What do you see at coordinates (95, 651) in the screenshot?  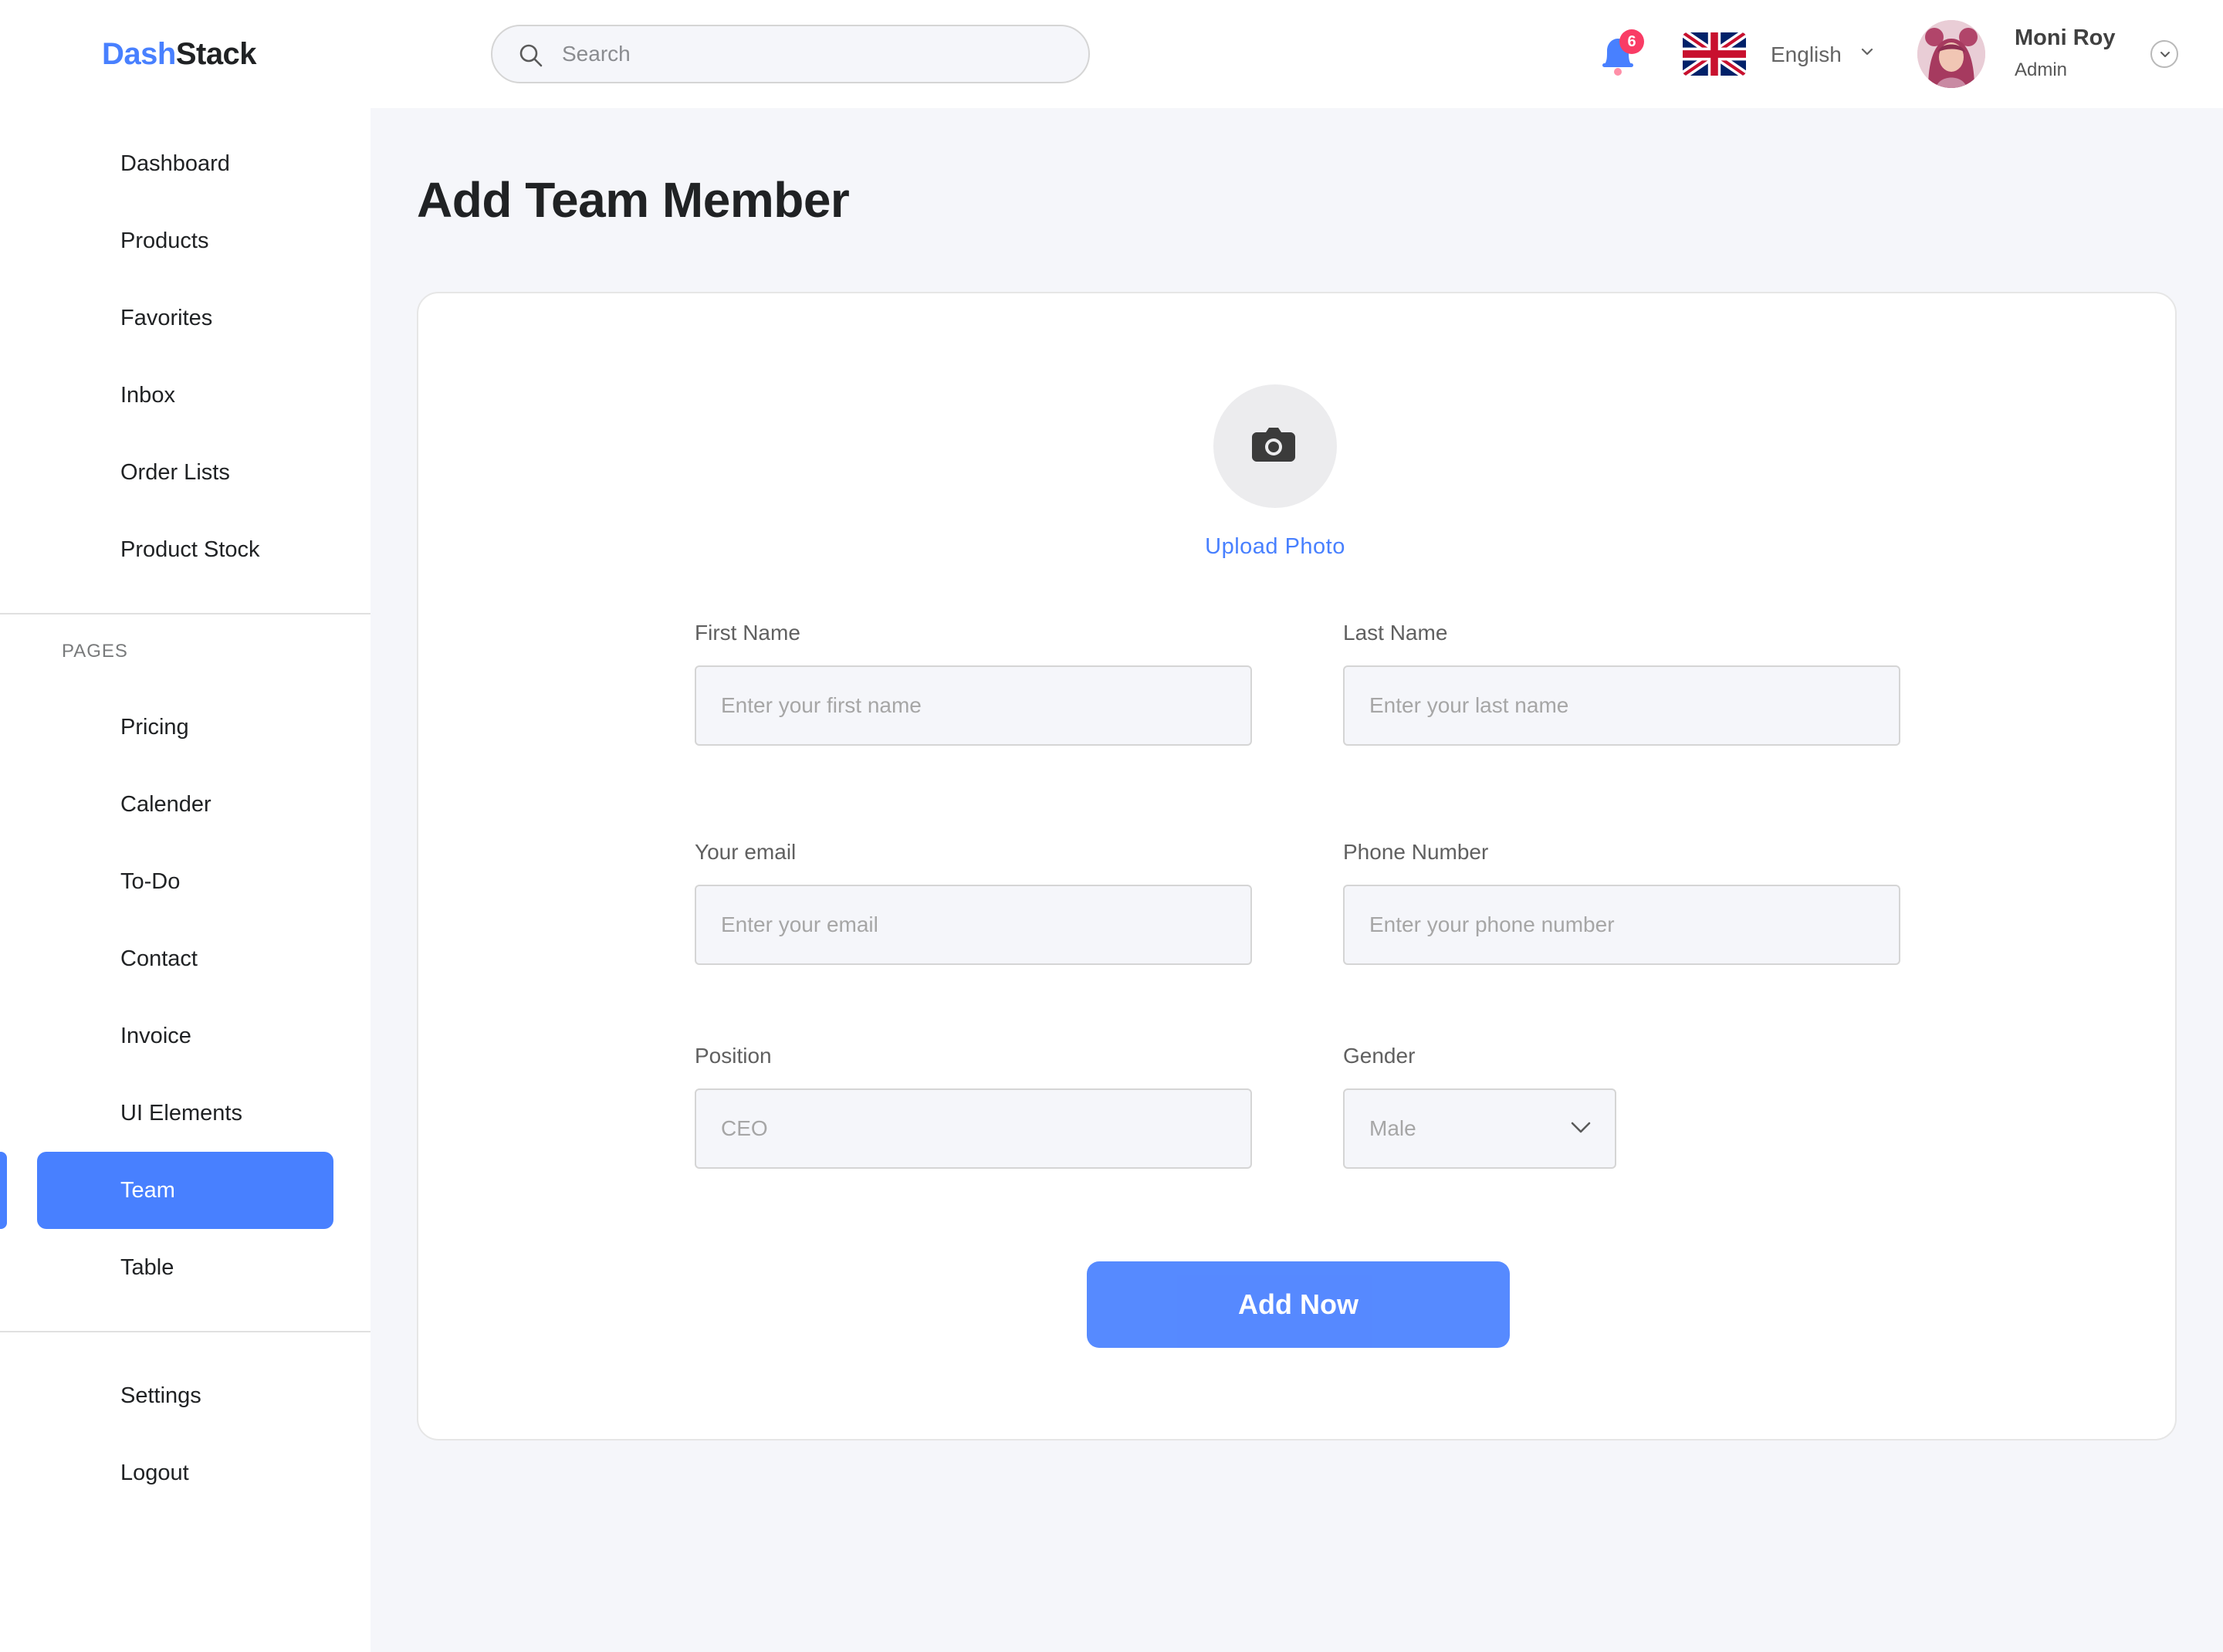 I see `sidebar-section-label: PAGES` at bounding box center [95, 651].